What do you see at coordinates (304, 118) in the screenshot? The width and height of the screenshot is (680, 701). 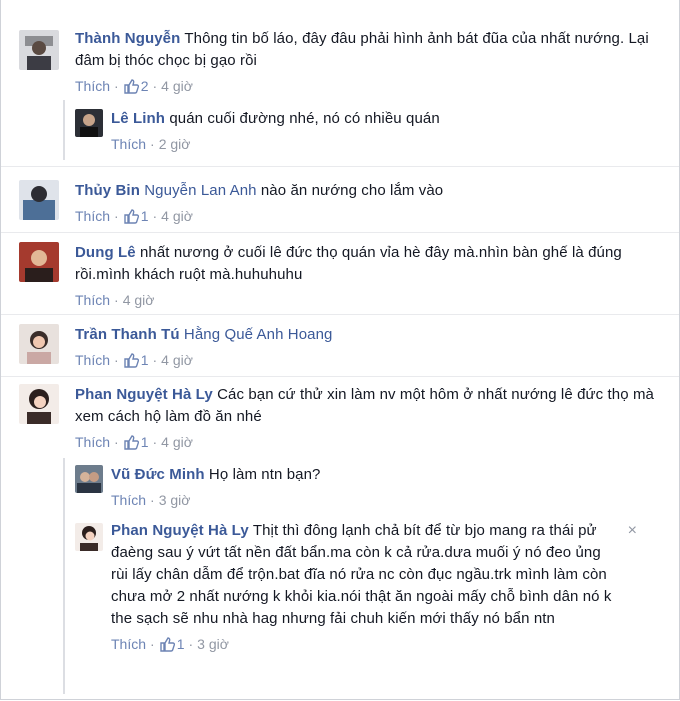 I see `comment-text: quán cuối đường nhé, nó có nhiều quán` at bounding box center [304, 118].